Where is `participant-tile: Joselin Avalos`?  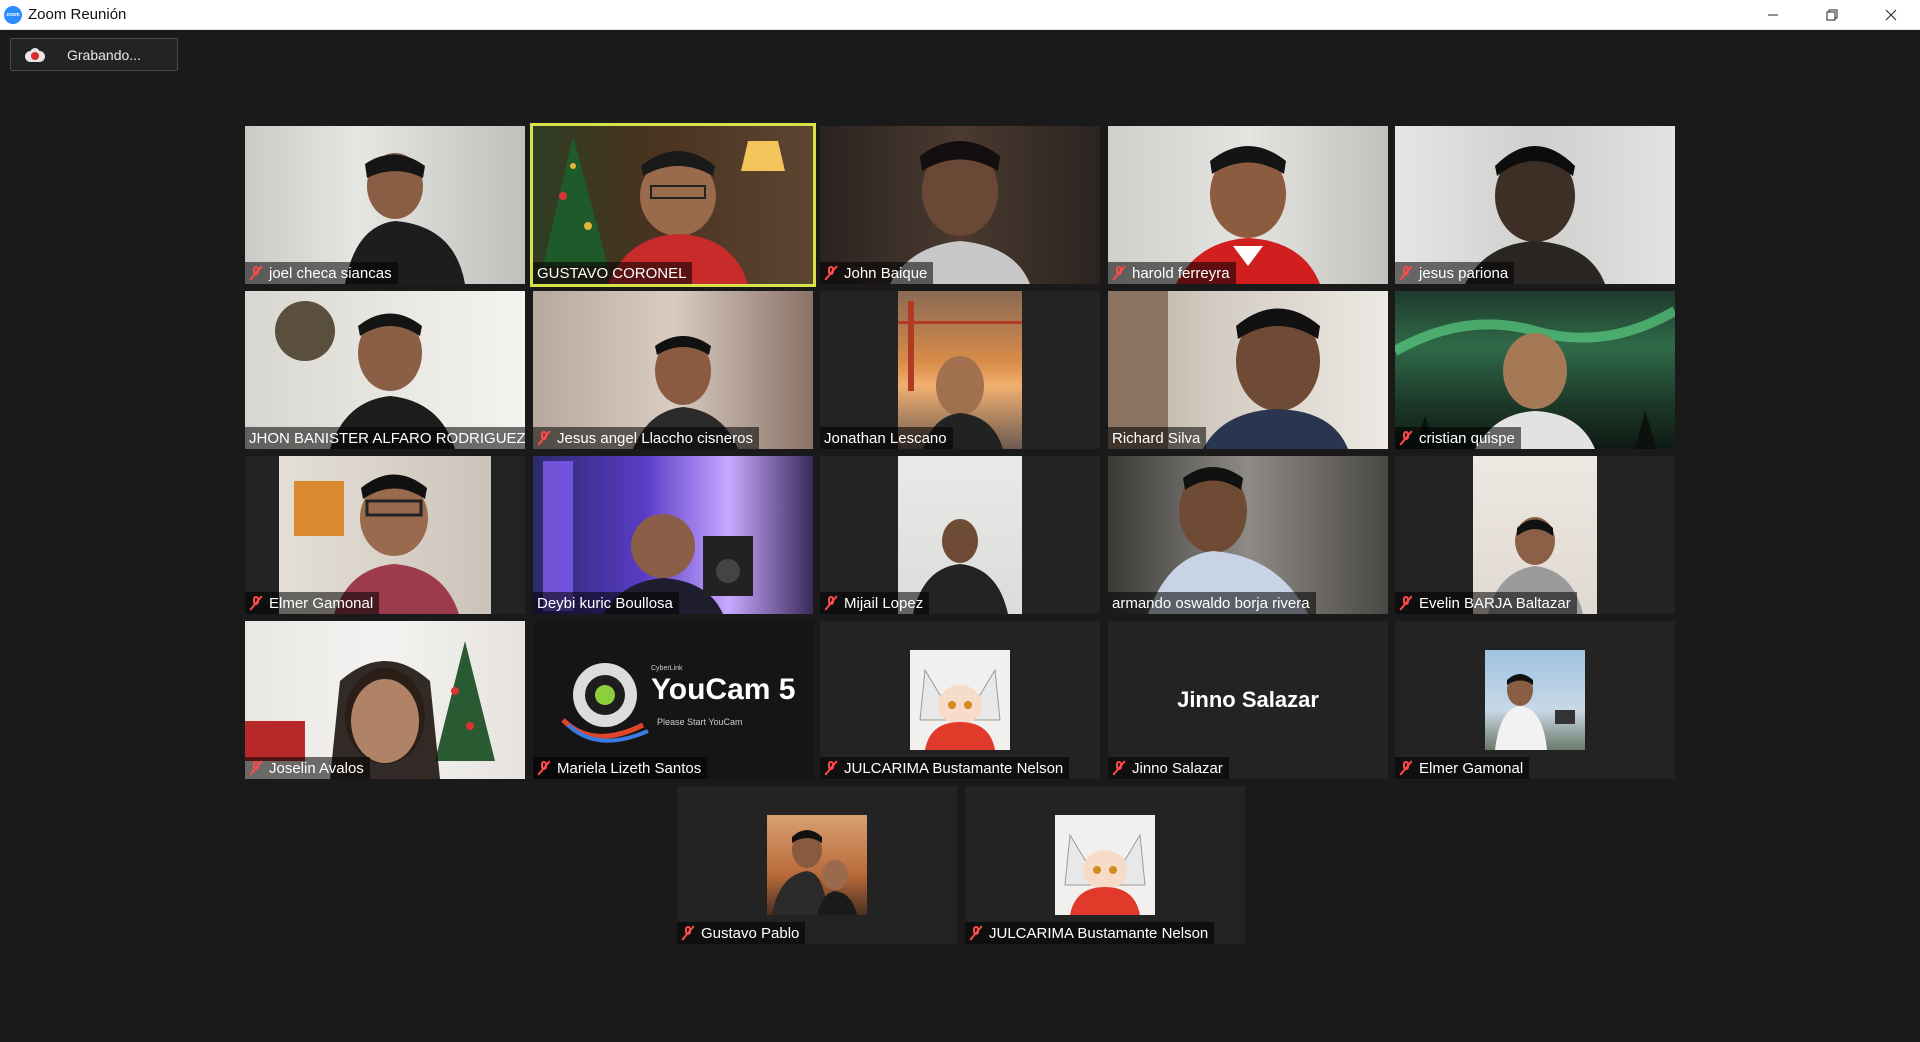 participant-tile: Joselin Avalos is located at coordinates (385, 700).